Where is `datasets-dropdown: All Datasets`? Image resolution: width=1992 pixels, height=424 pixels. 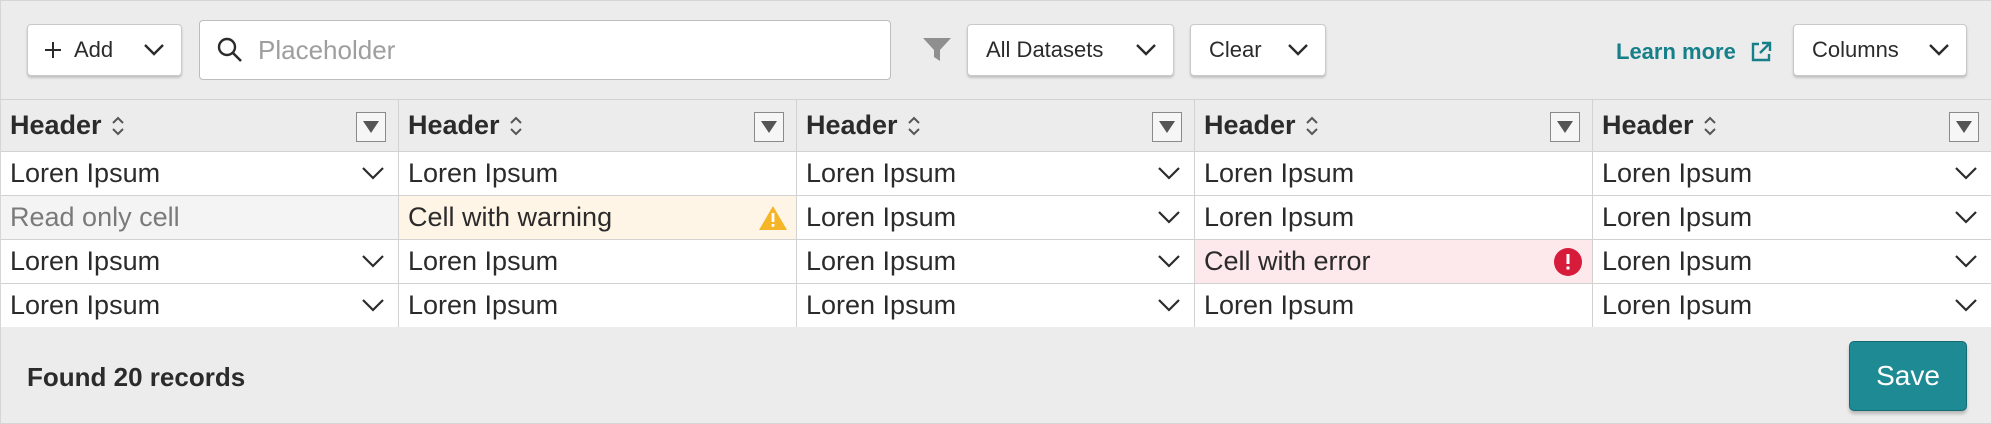 datasets-dropdown: All Datasets is located at coordinates (1070, 50).